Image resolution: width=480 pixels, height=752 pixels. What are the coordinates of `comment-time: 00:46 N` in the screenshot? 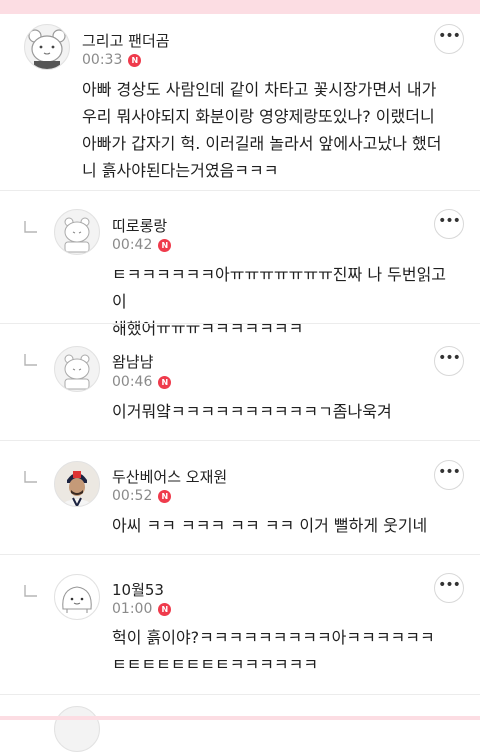 It's located at (142, 382).